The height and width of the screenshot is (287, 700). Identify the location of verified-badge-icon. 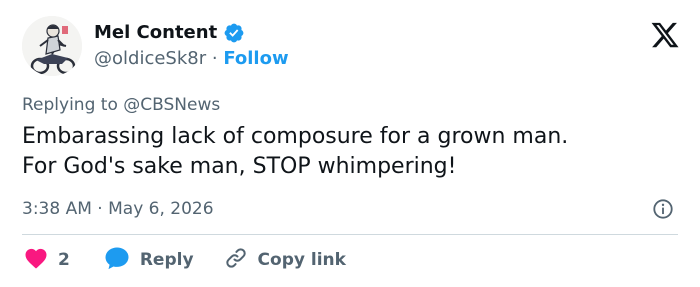
(234, 33).